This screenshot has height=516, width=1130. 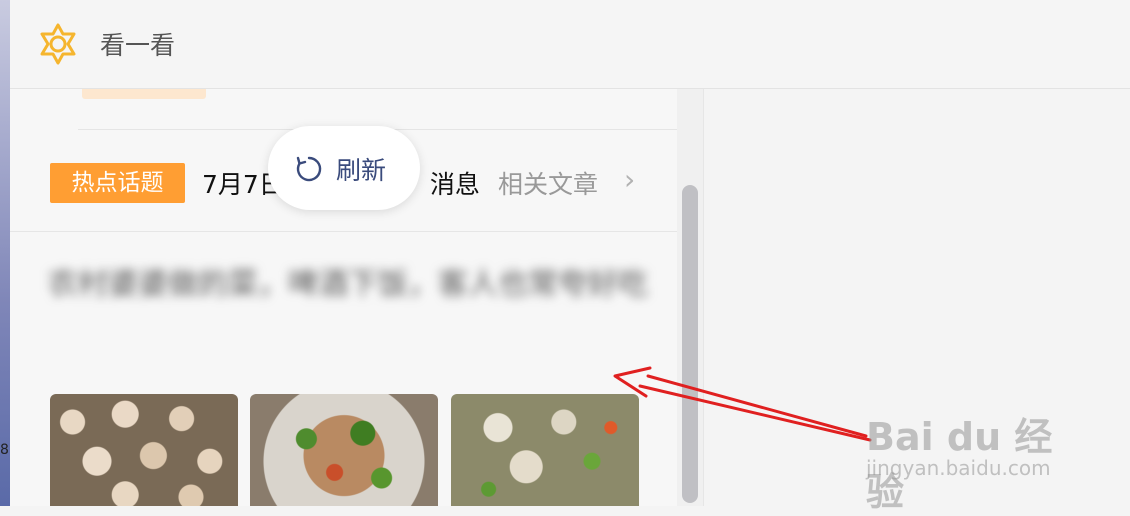 I want to click on baidu-jingyan-watermark: Bai du 经验 jingyan.baidu.com, so click(x=971, y=449).